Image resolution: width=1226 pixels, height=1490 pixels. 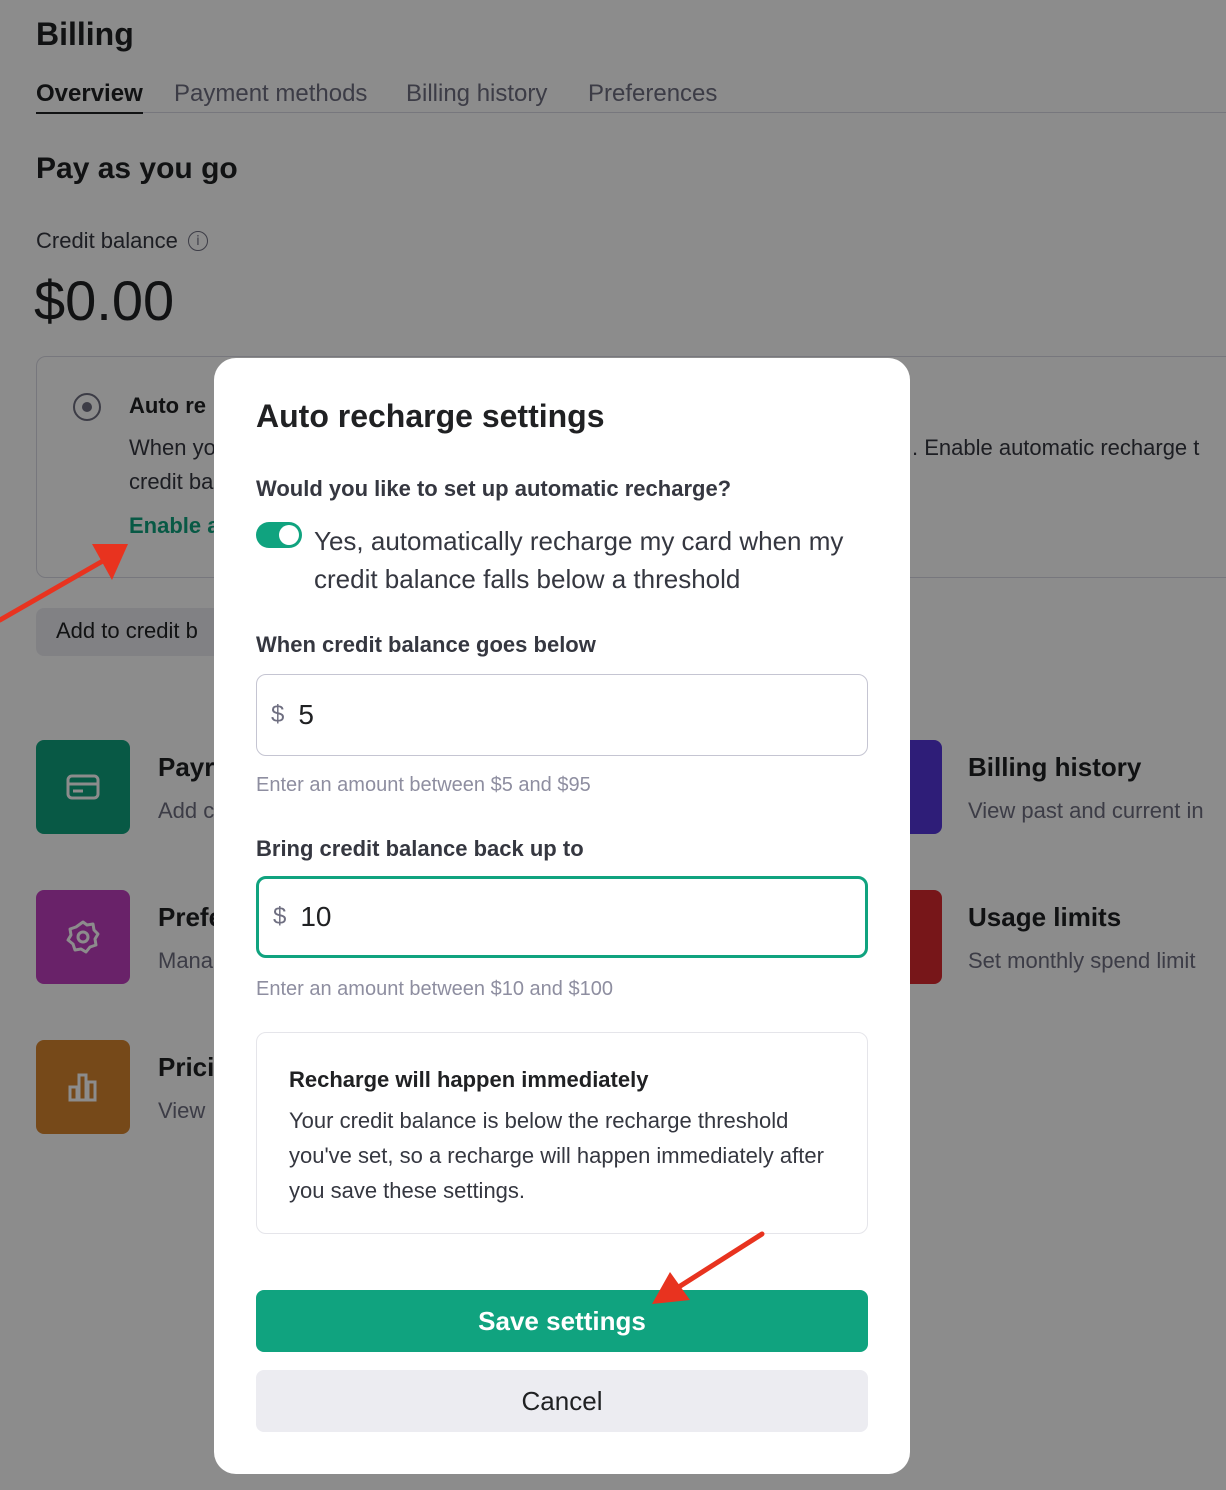 I want to click on threshold-currency: $, so click(x=278, y=714).